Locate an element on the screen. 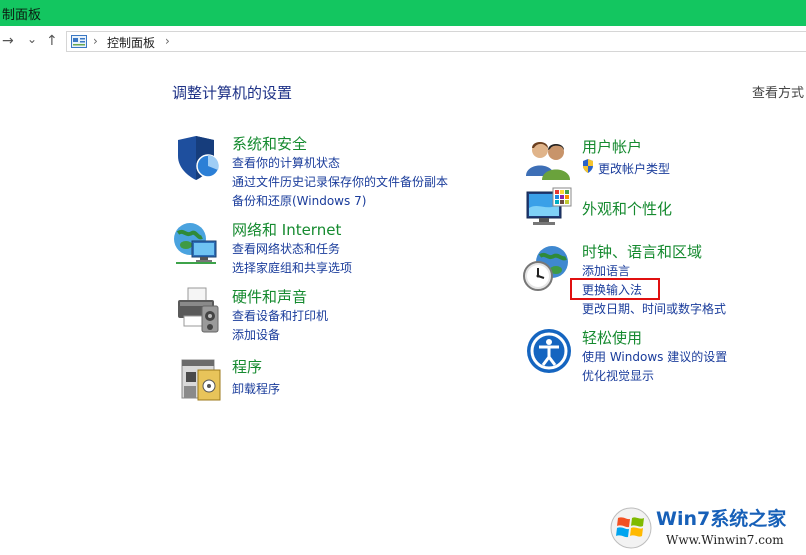 The width and height of the screenshot is (806, 555). link-view-computer-status: 查看你的计算机状态 is located at coordinates (286, 162).